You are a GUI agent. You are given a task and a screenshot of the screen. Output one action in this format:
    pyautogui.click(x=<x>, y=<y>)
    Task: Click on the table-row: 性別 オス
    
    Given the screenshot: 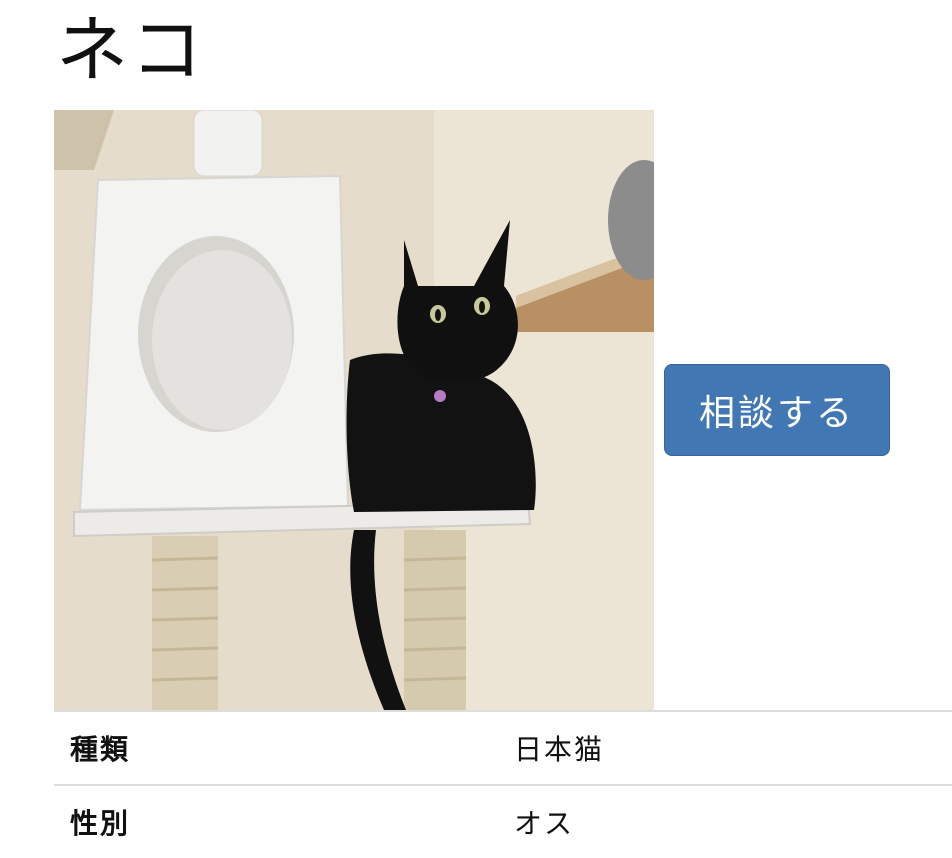 What is the action you would take?
    pyautogui.click(x=503, y=821)
    